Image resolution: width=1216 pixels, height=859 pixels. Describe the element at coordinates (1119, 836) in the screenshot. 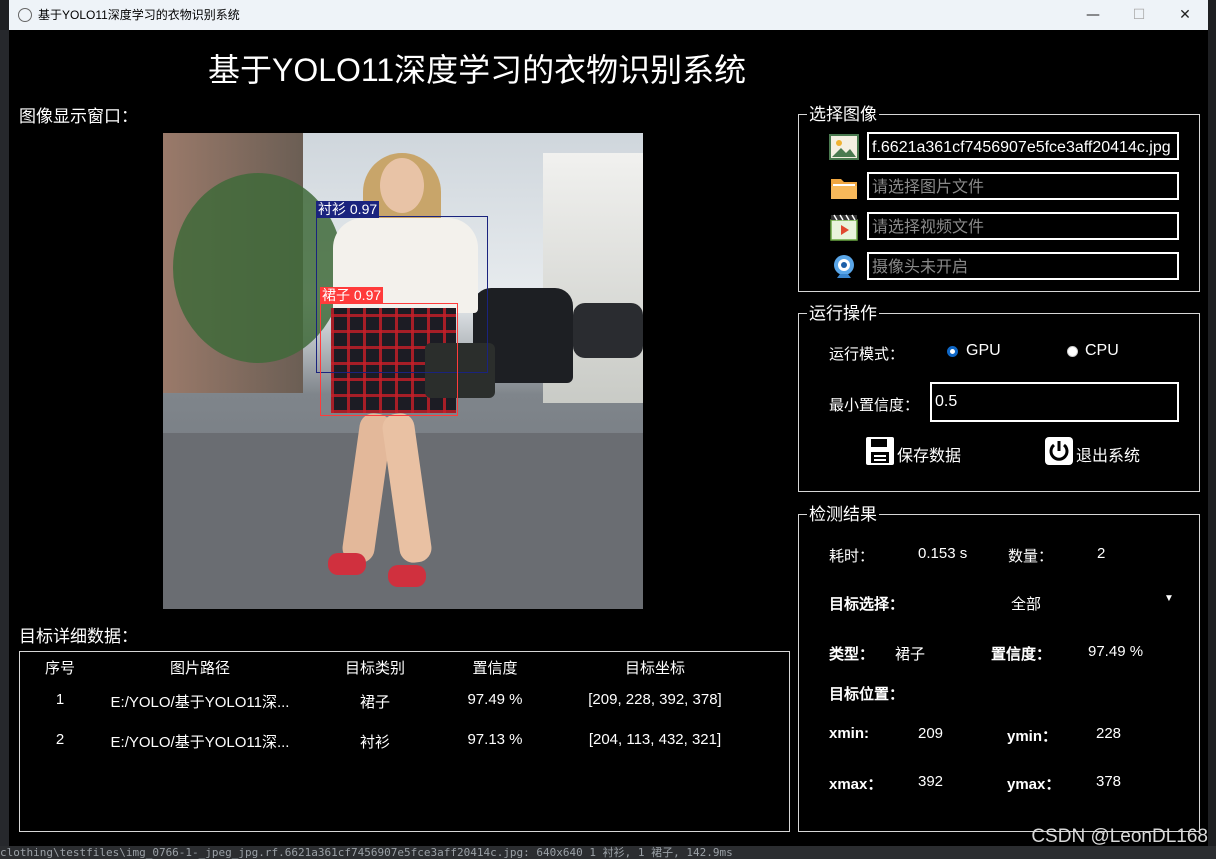

I see `watermark: CSDN @LeonDL168` at that location.